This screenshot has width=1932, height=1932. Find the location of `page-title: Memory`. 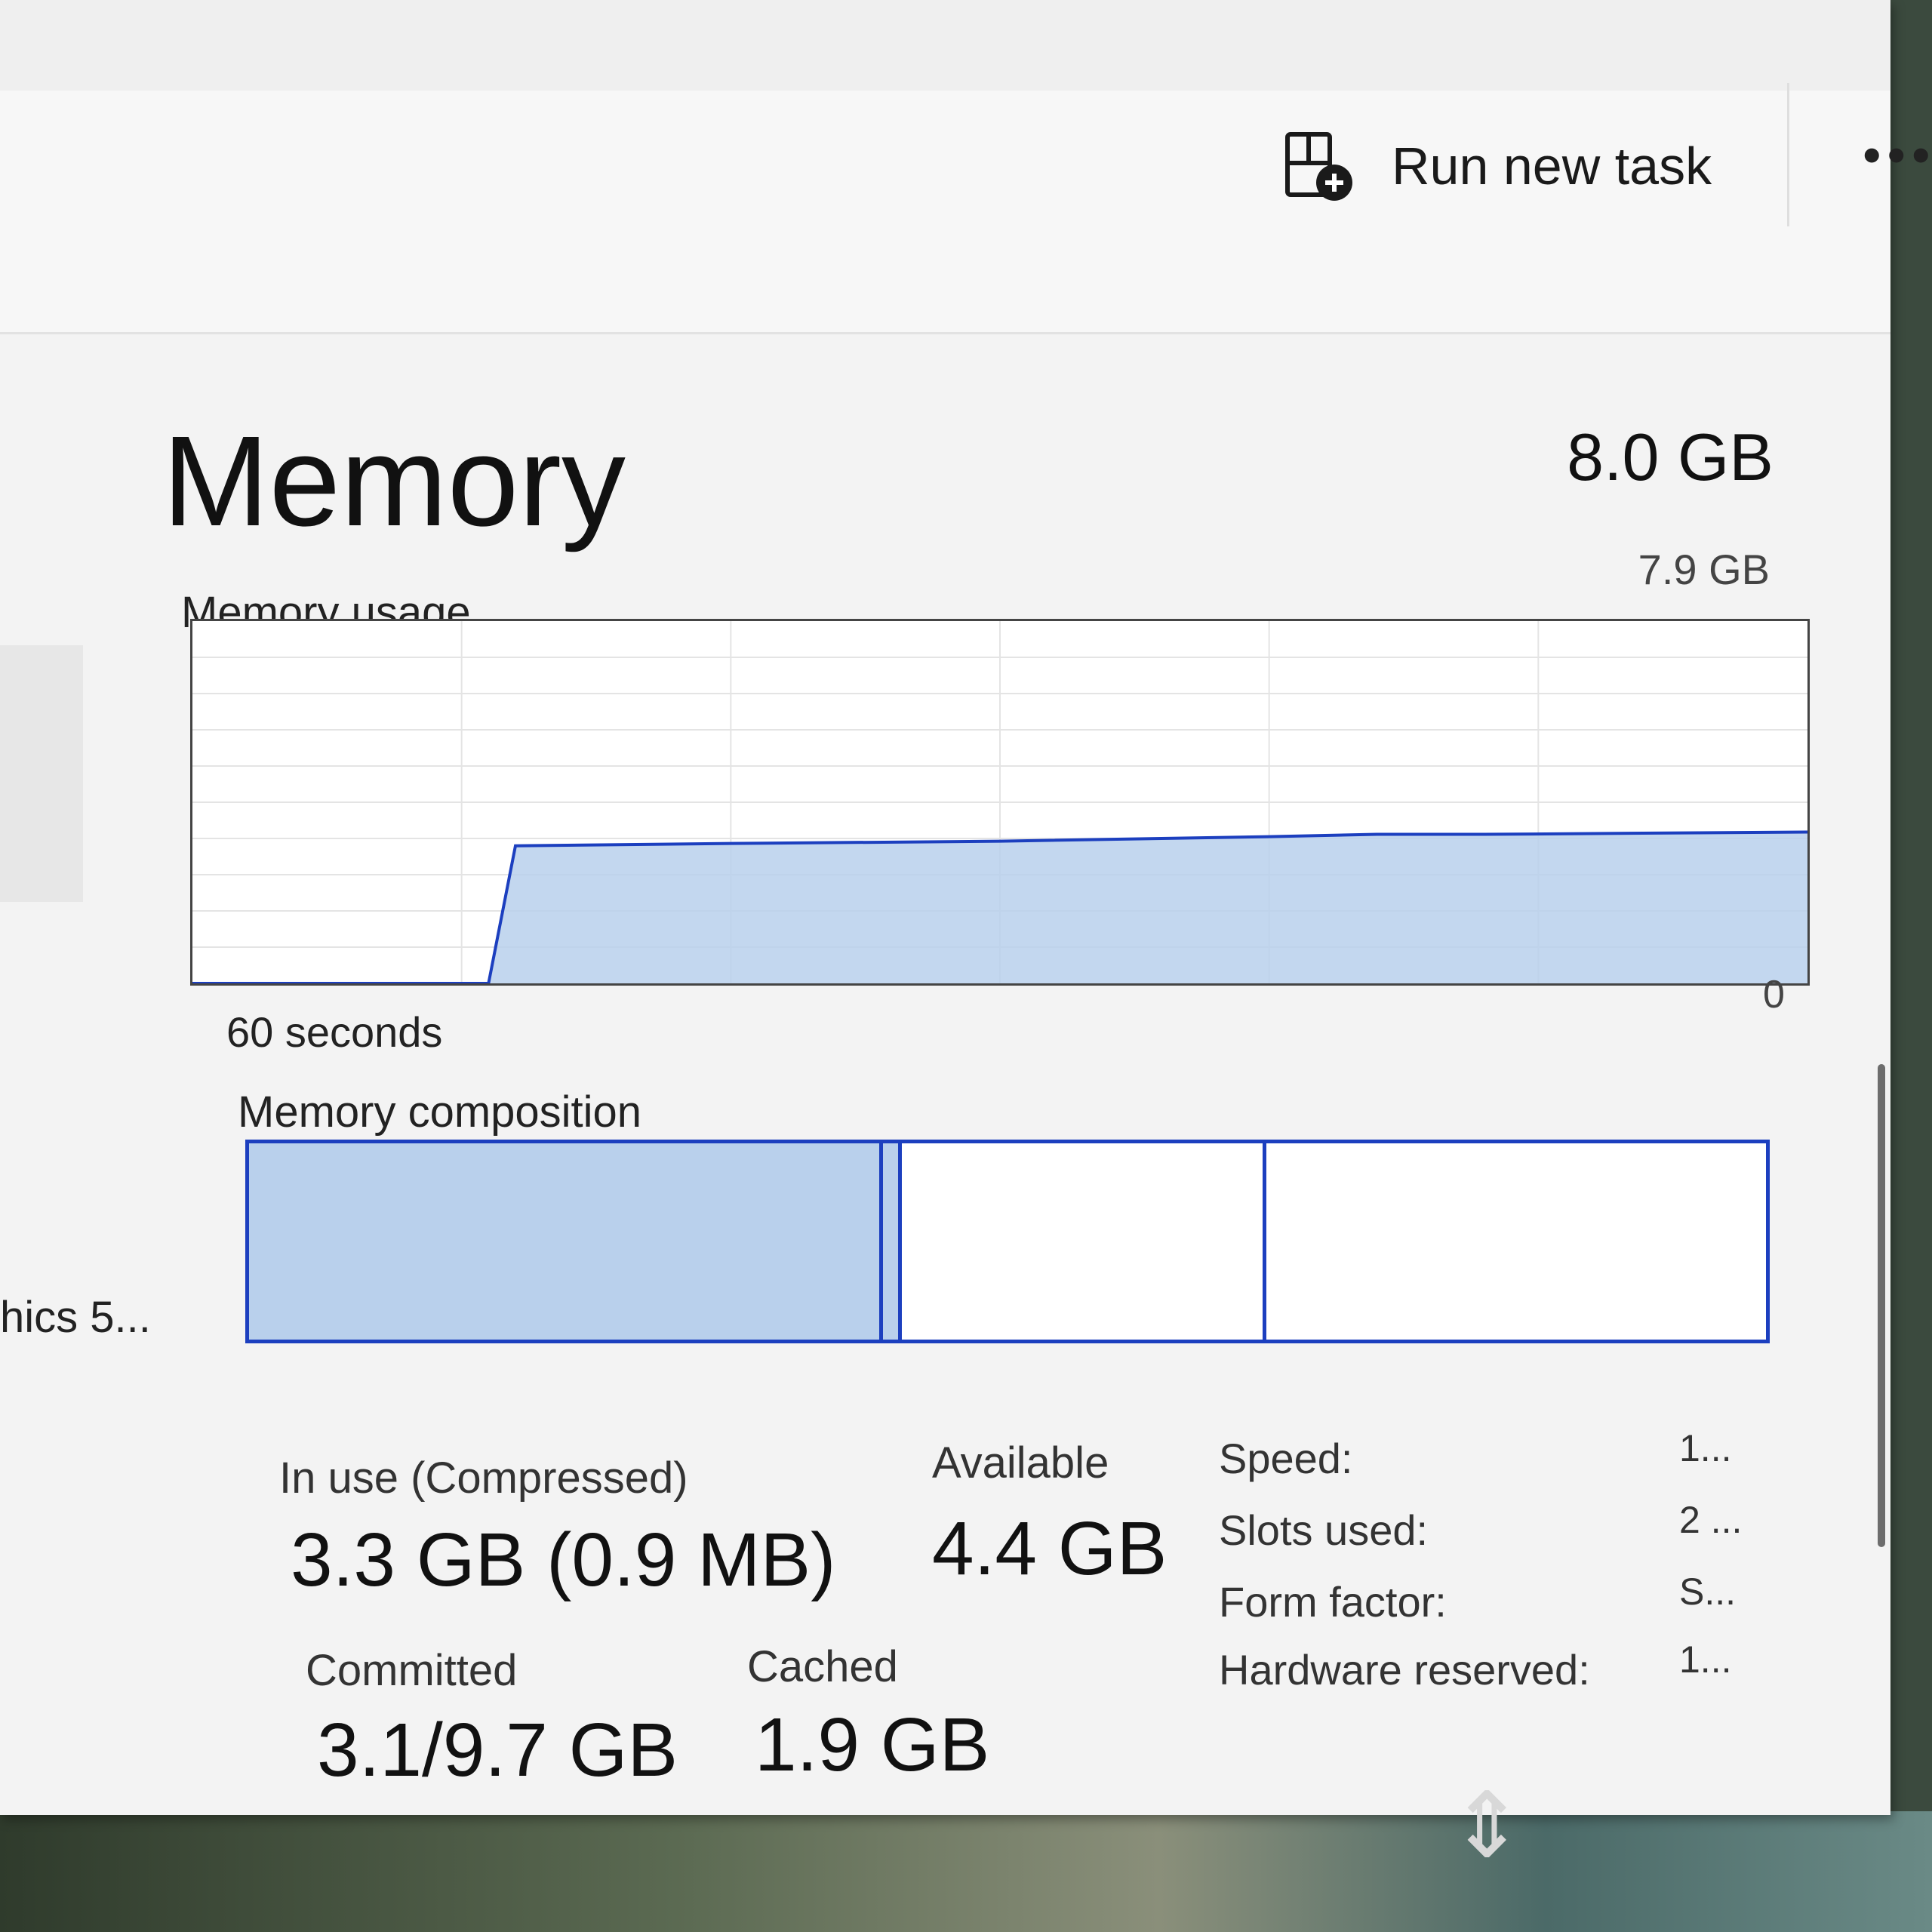

page-title: Memory is located at coordinates (394, 481).